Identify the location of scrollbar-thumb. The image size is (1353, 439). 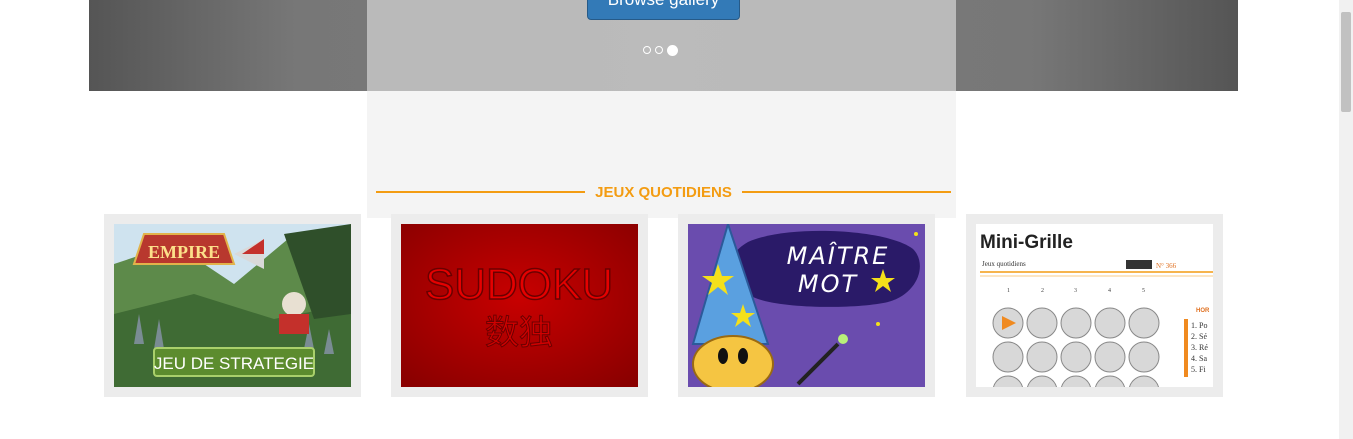
(1346, 62).